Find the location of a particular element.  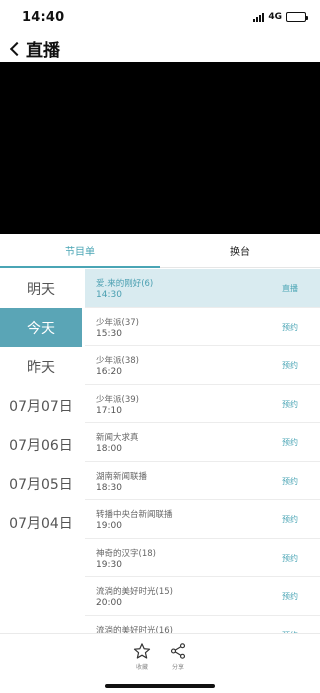

program-name: 少年派(39) is located at coordinates (117, 399).